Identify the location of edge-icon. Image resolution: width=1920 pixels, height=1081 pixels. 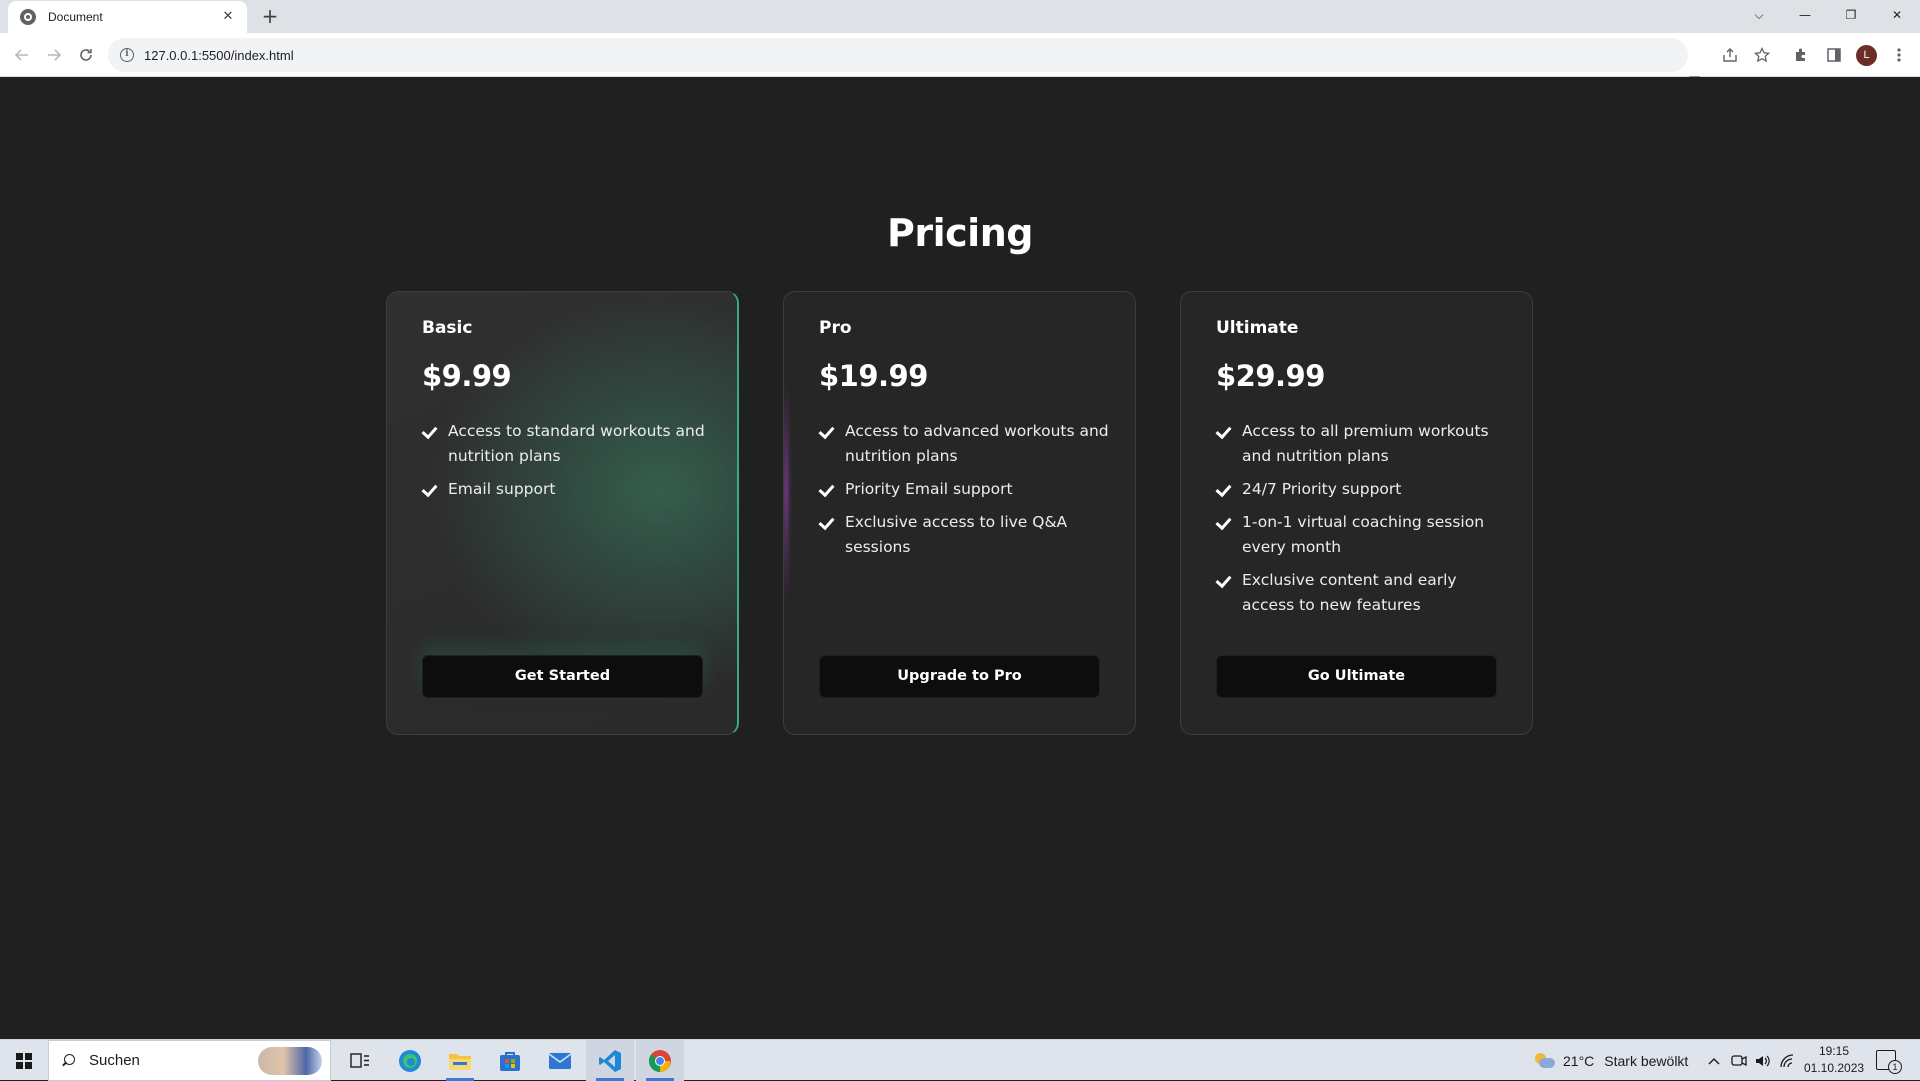
(410, 1060).